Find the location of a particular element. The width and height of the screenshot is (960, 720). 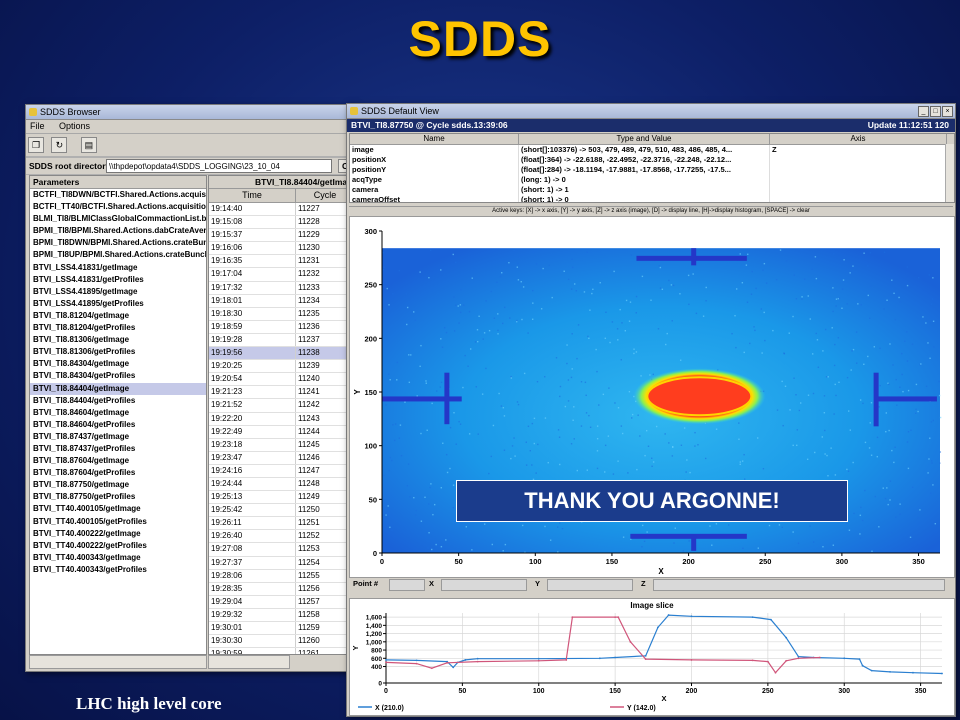

parameter-item: BTVI_TI8.87750/getImage is located at coordinates (118, 485).